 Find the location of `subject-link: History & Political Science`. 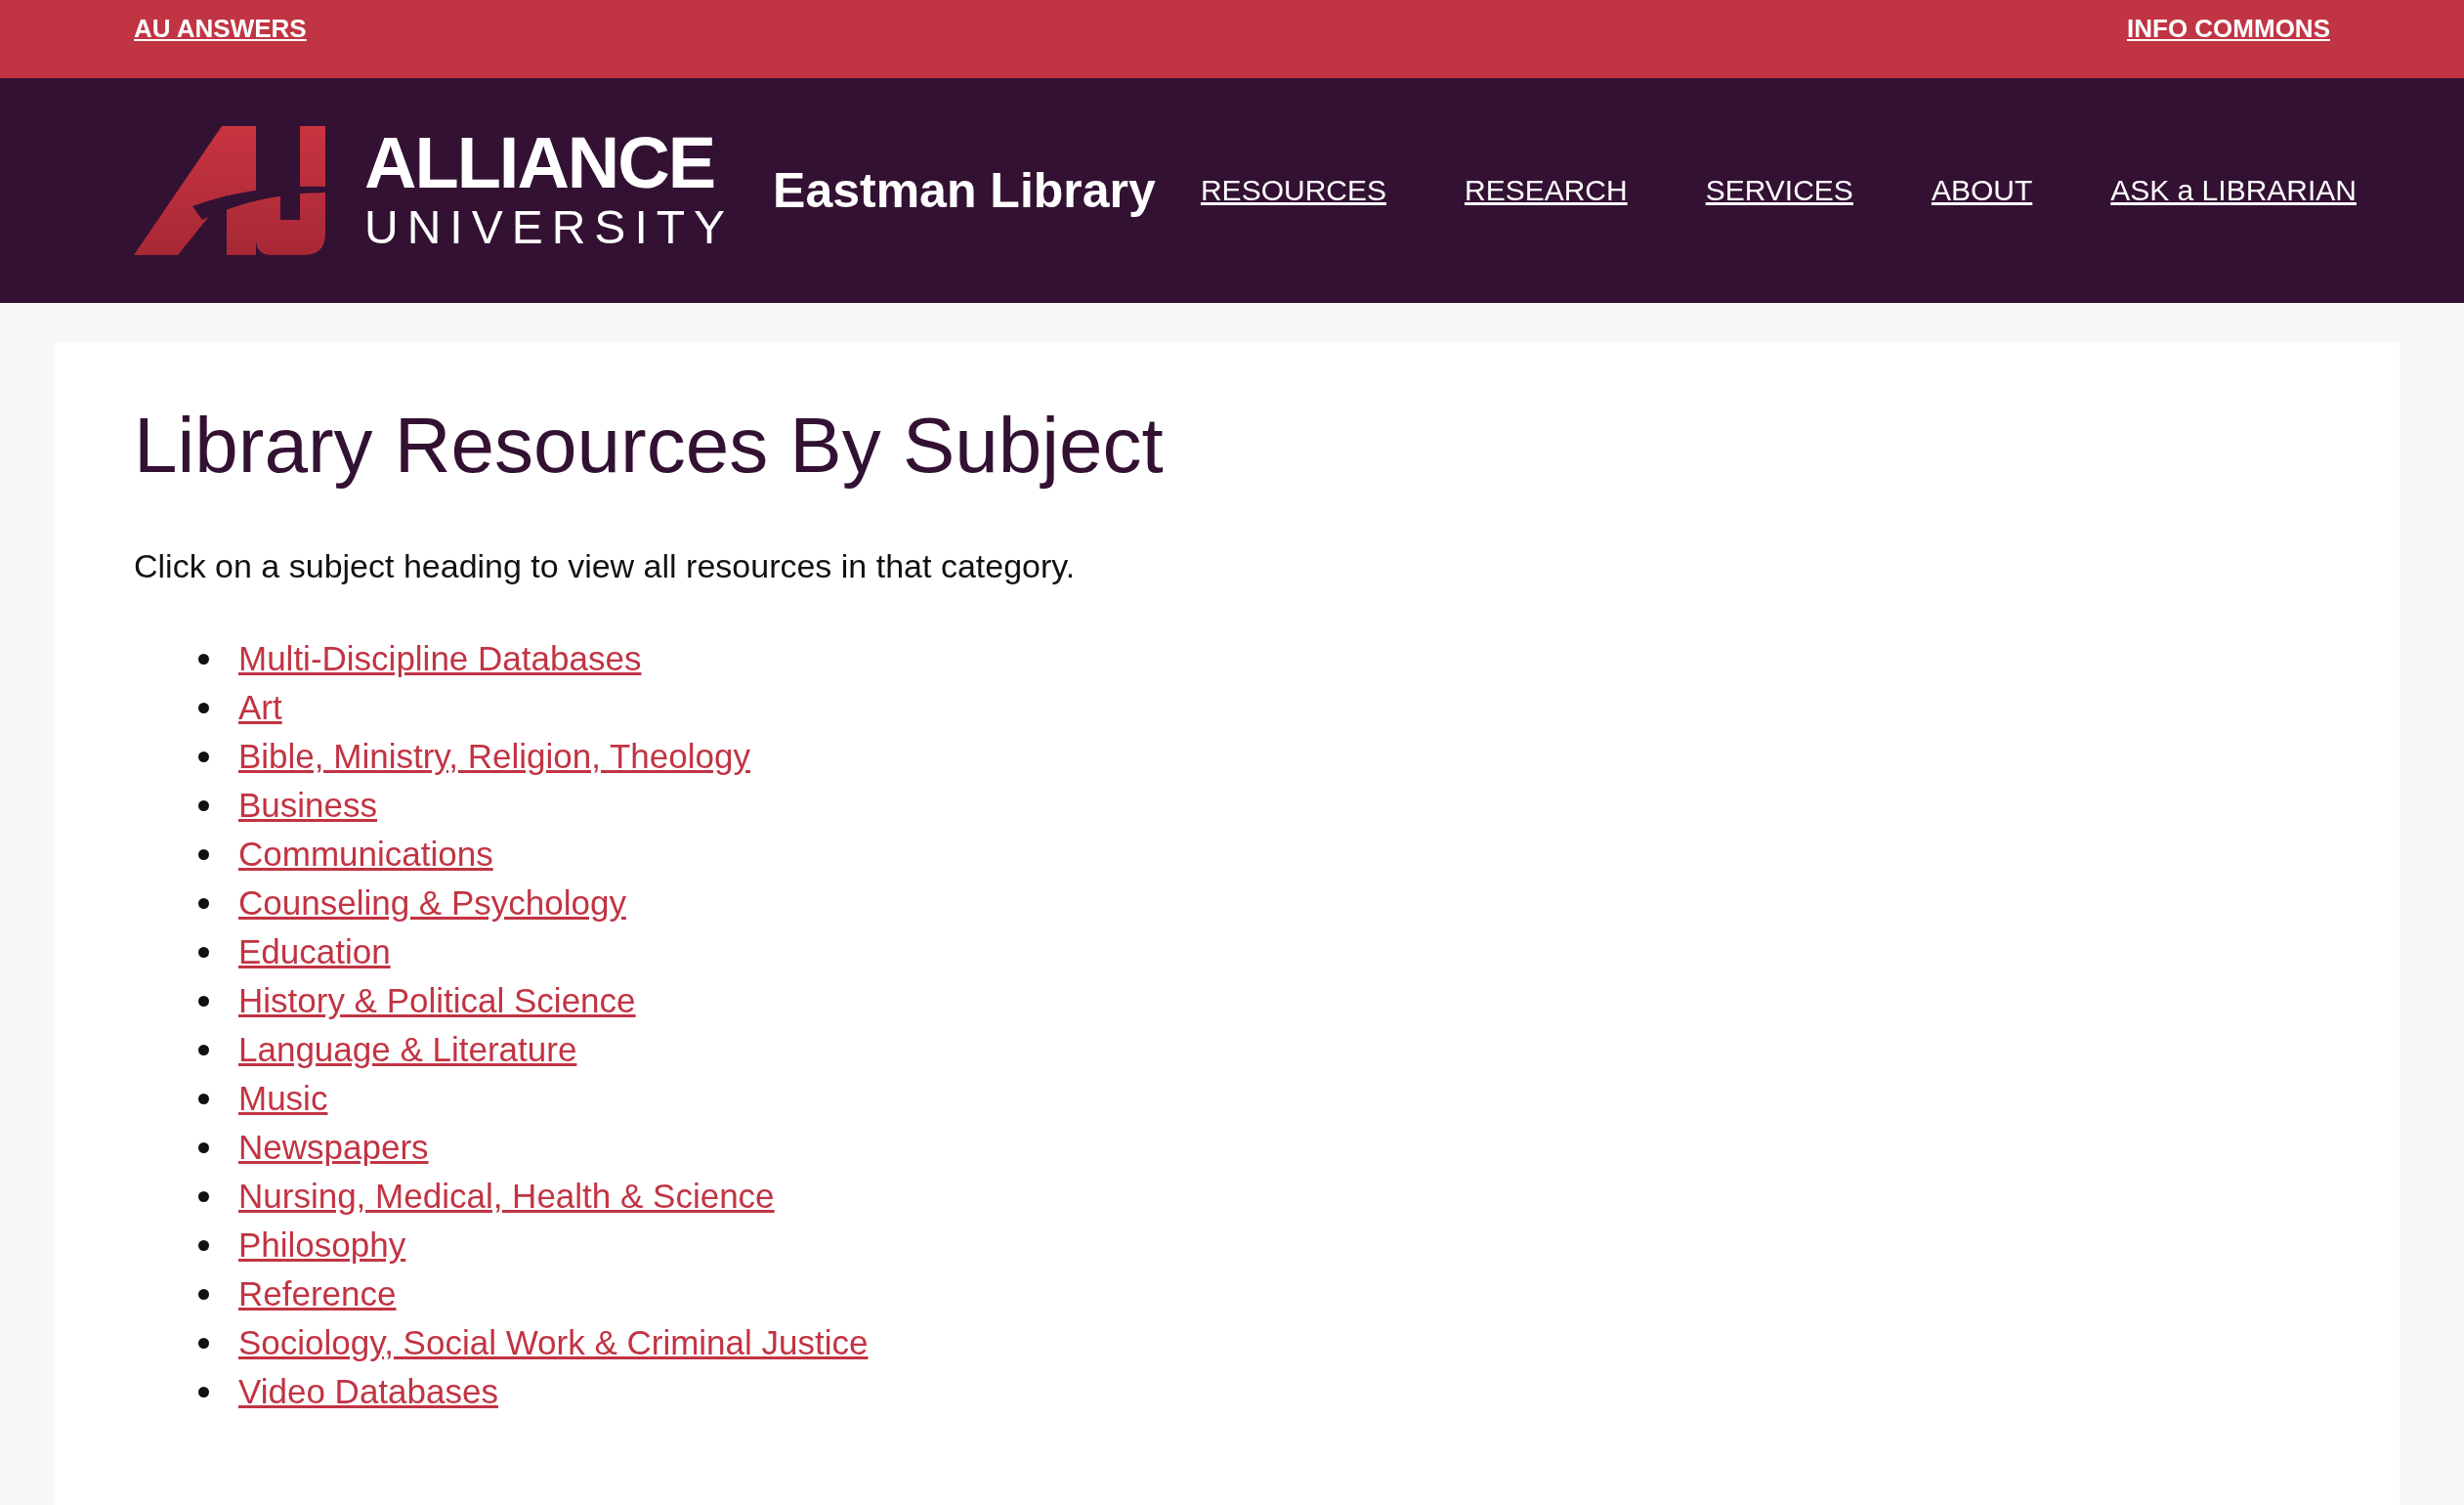

subject-link: History & Political Science is located at coordinates (437, 1001).